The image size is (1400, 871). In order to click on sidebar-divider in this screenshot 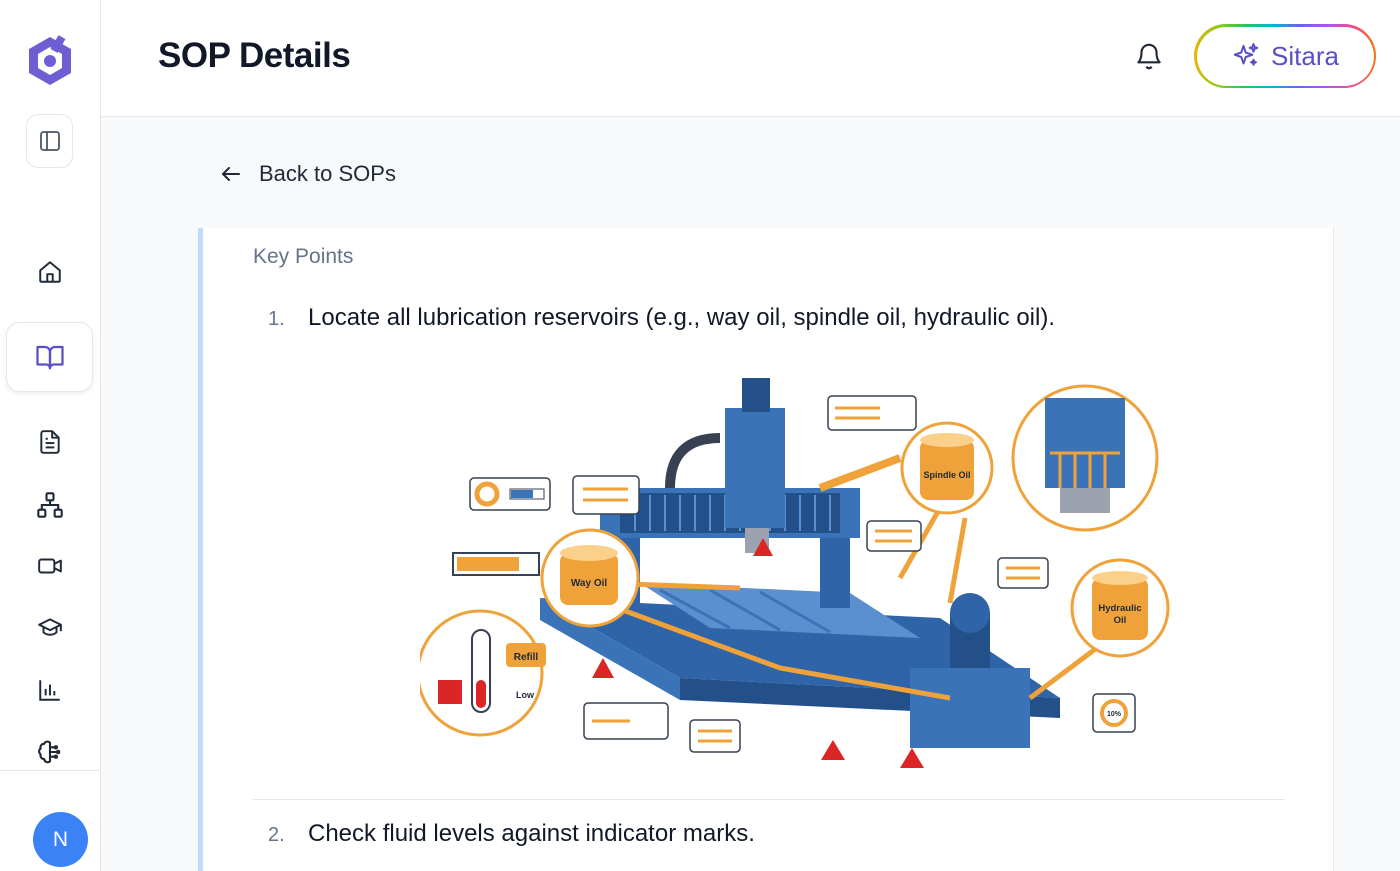, I will do `click(50, 770)`.